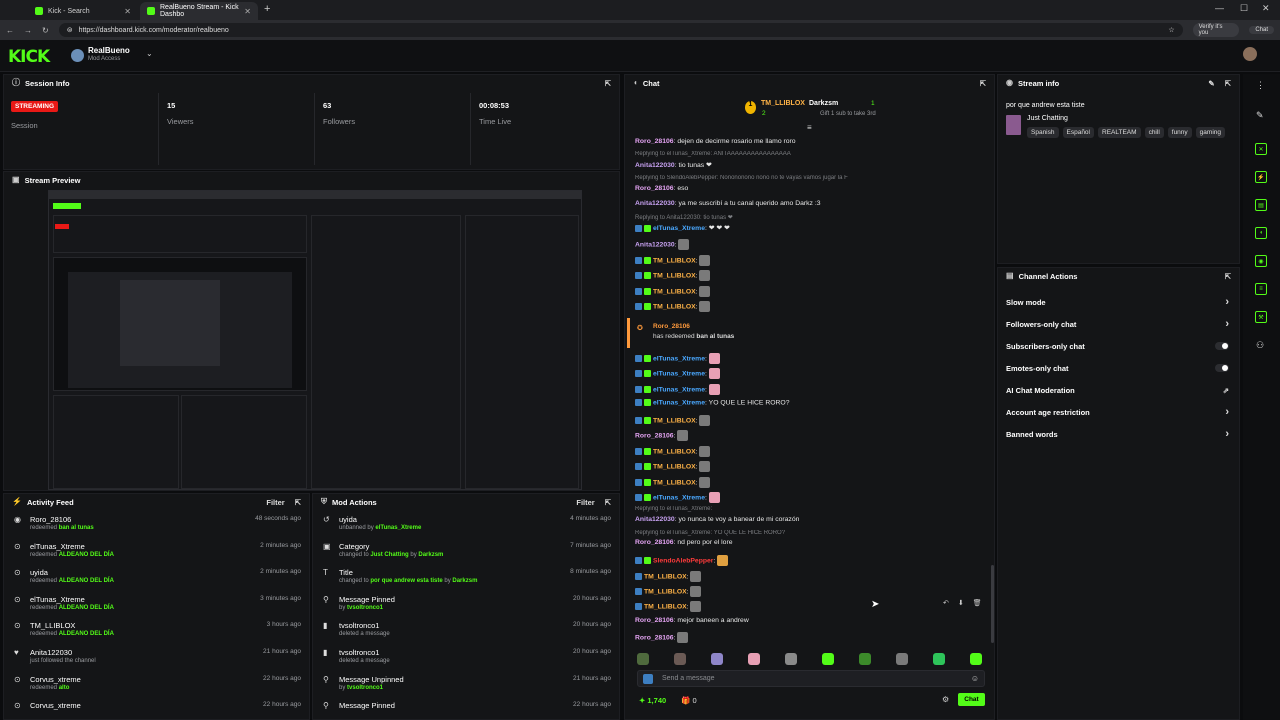 The image size is (1280, 720). I want to click on mod-action-name: Category, so click(354, 546).